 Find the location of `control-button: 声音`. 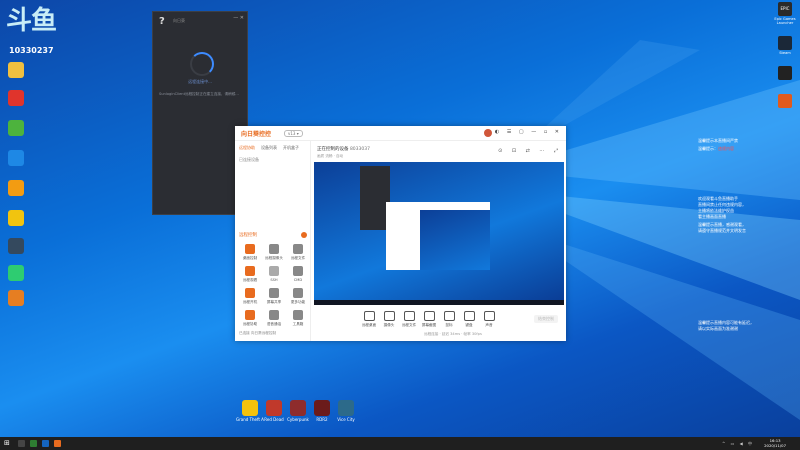

control-button: 声音 is located at coordinates (489, 320).